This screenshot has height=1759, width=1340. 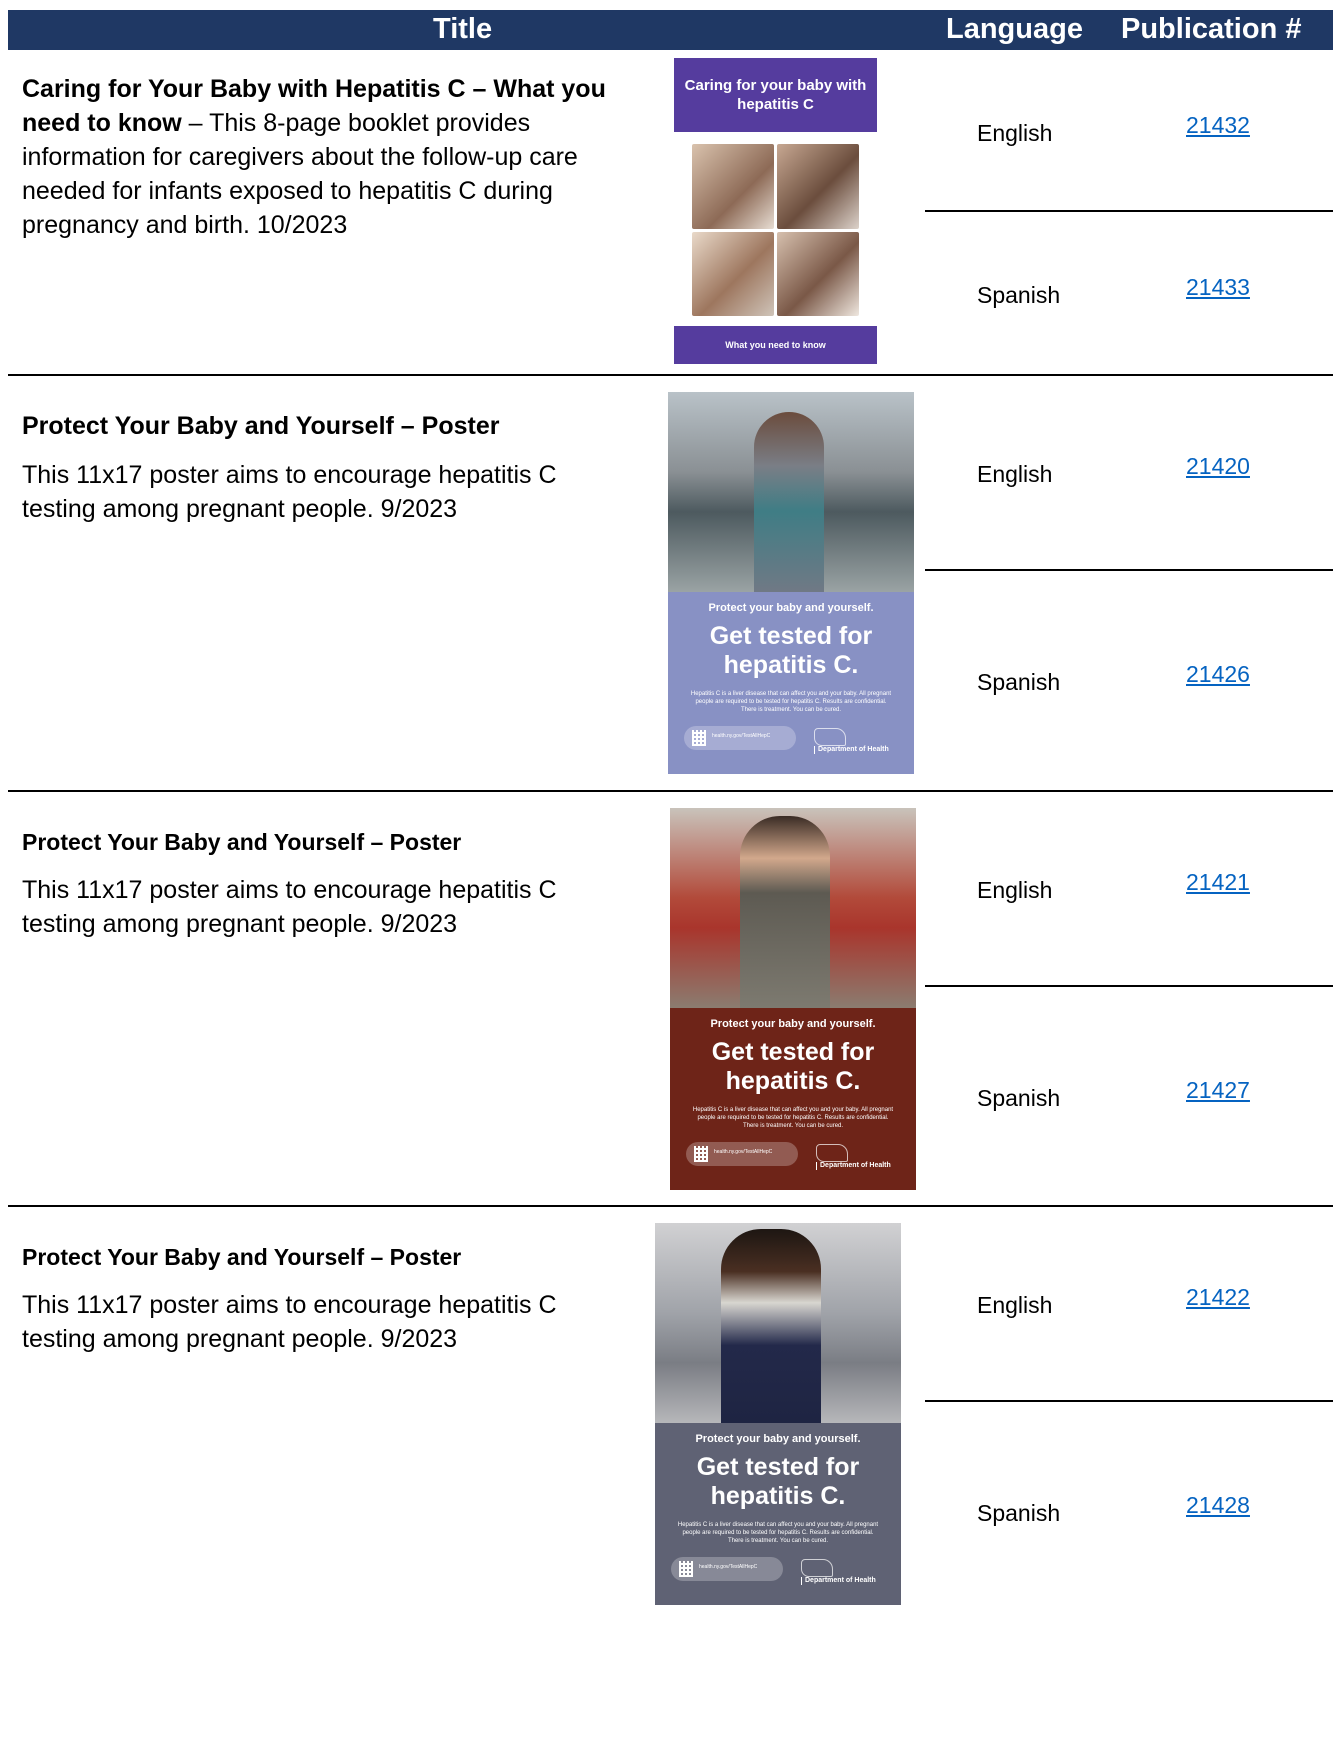 What do you see at coordinates (670, 30) in the screenshot?
I see `table-header: Title Language Publication #` at bounding box center [670, 30].